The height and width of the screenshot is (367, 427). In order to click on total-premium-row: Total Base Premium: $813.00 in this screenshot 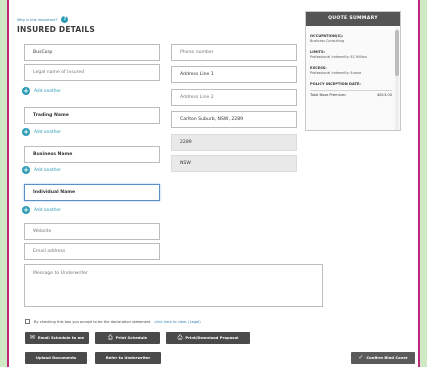, I will do `click(351, 95)`.